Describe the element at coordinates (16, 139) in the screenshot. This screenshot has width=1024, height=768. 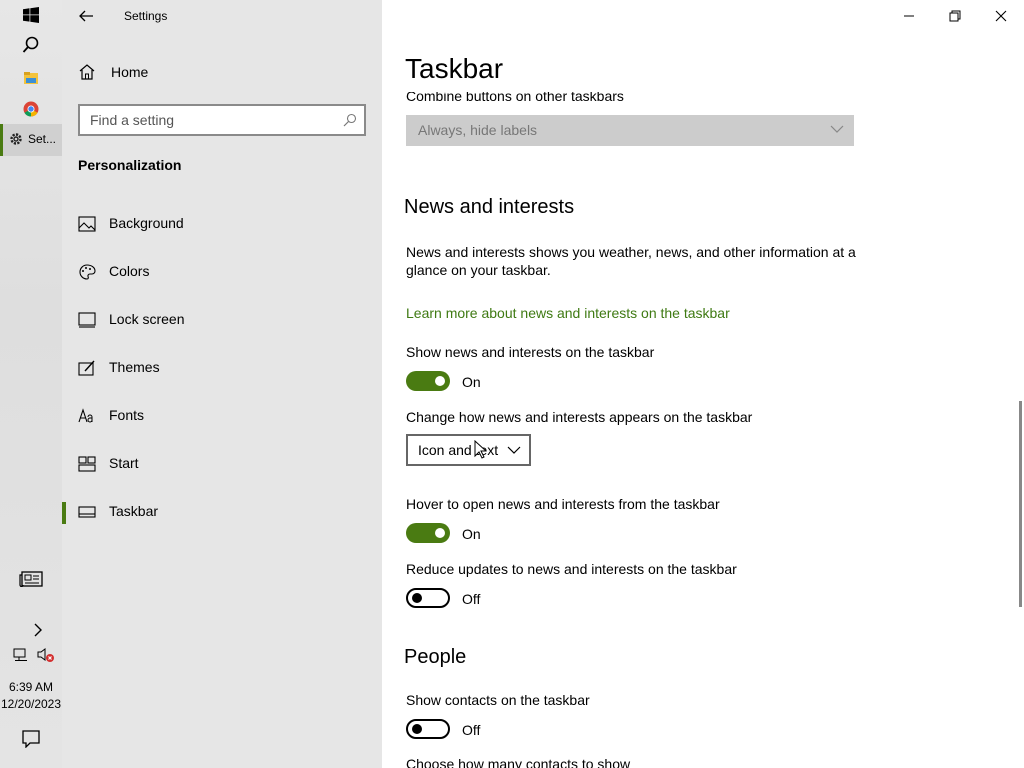
I see `settings-gear-icon` at that location.